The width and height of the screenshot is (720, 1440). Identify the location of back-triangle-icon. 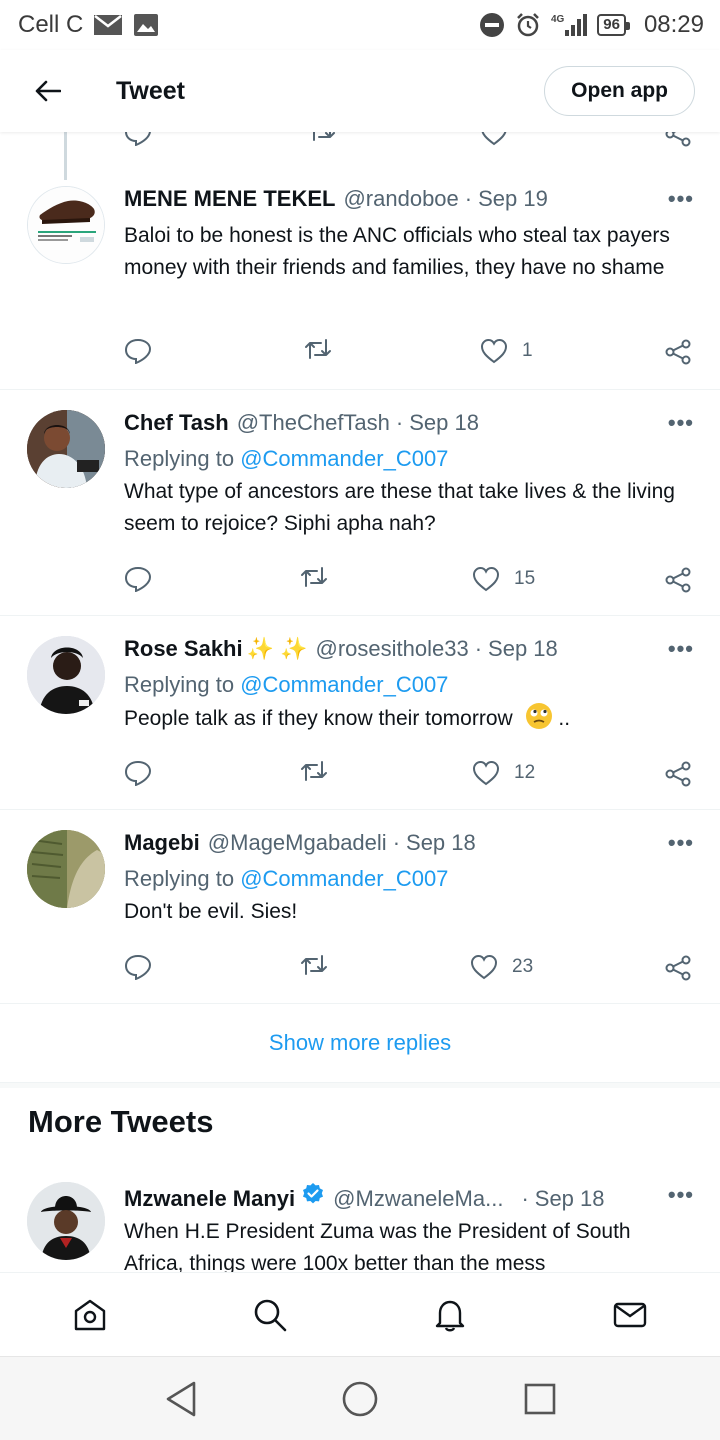
(181, 1399).